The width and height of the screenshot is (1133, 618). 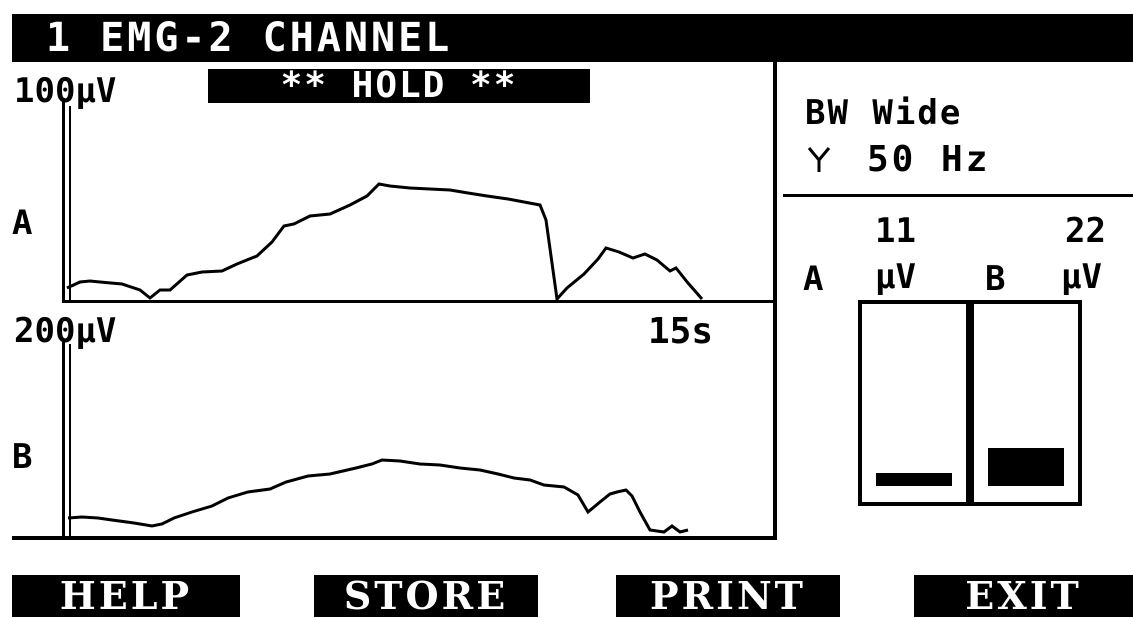 I want to click on store-button: STORE, so click(x=426, y=596).